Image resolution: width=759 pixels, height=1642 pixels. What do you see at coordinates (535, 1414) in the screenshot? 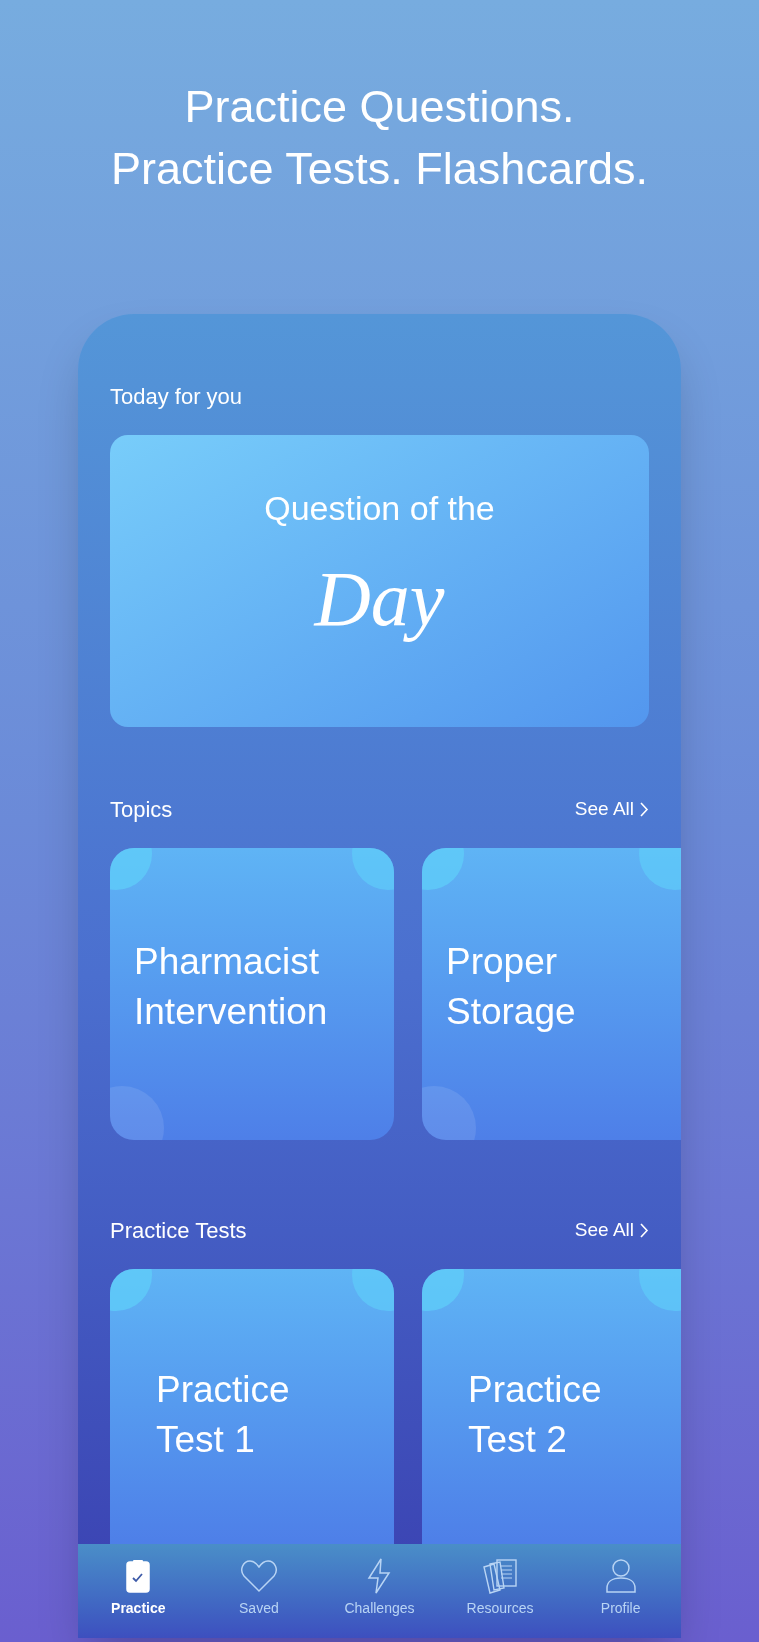
I see `card-title: Practice Test 2` at bounding box center [535, 1414].